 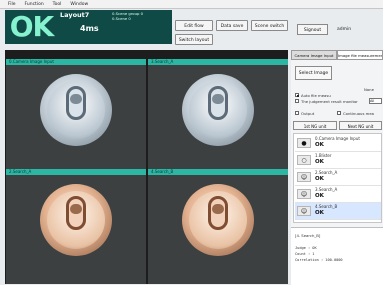 What do you see at coordinates (304, 160) in the screenshot?
I see `glasses-icon: ○` at bounding box center [304, 160].